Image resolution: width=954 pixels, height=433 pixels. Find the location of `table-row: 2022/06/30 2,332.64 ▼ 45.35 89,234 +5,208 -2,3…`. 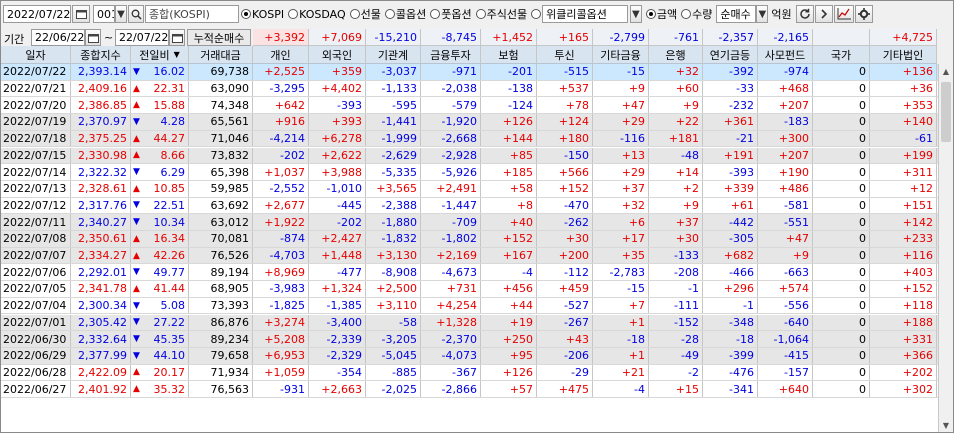

table-row: 2022/06/30 2,332.64 ▼ 45.35 89,234 +5,208 -2,3… is located at coordinates (469, 339).